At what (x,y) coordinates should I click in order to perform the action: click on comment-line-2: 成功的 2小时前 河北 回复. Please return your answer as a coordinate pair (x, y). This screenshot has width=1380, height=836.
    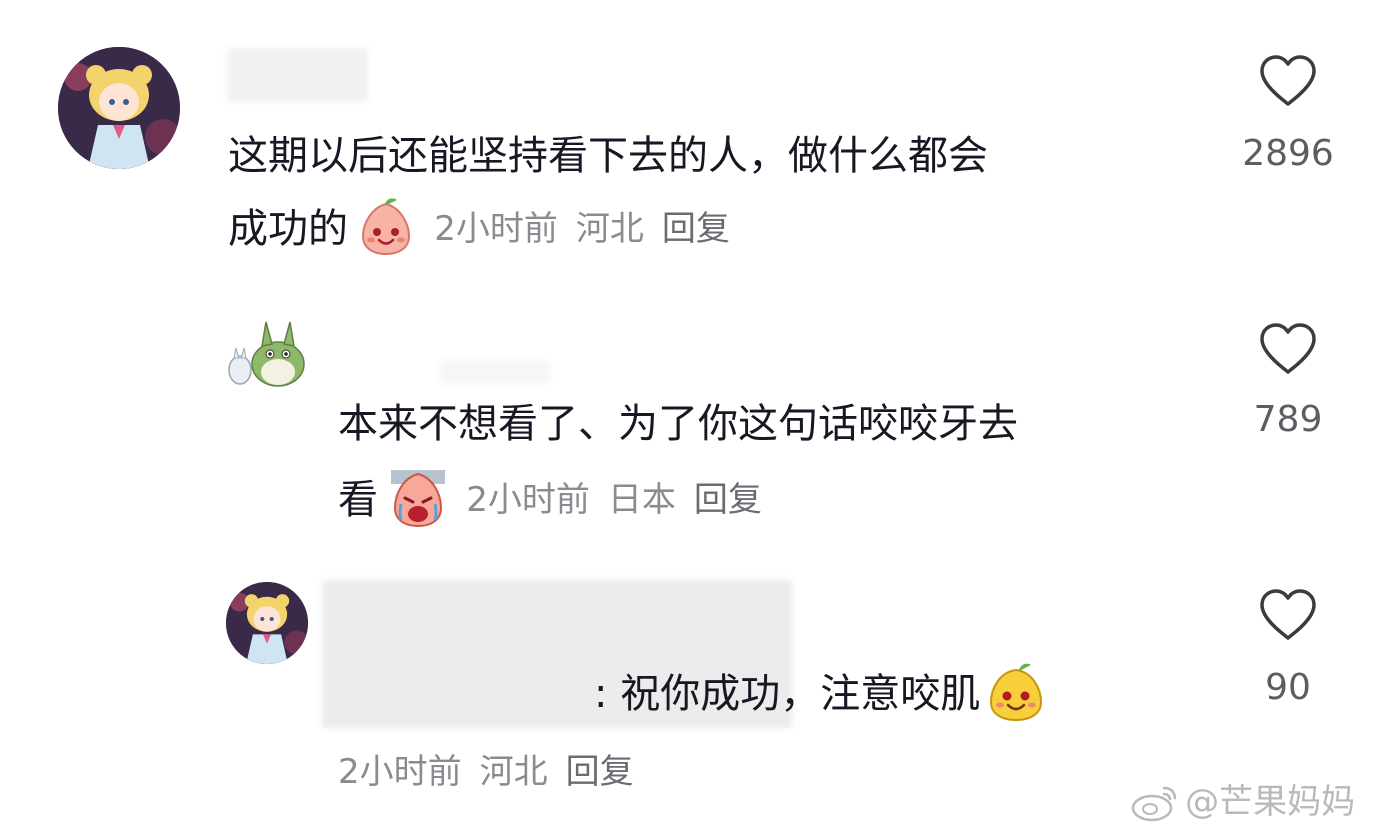
    Looking at the image, I should click on (479, 233).